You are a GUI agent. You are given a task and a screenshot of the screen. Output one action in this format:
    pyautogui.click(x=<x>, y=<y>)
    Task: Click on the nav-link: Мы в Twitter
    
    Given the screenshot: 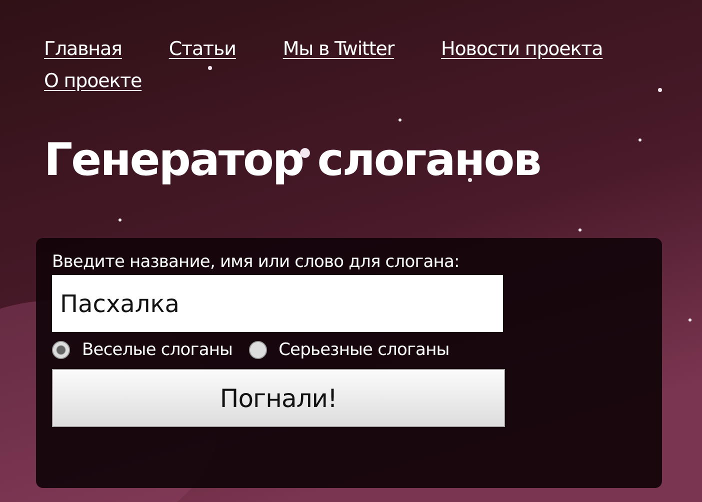 What is the action you would take?
    pyautogui.click(x=338, y=49)
    